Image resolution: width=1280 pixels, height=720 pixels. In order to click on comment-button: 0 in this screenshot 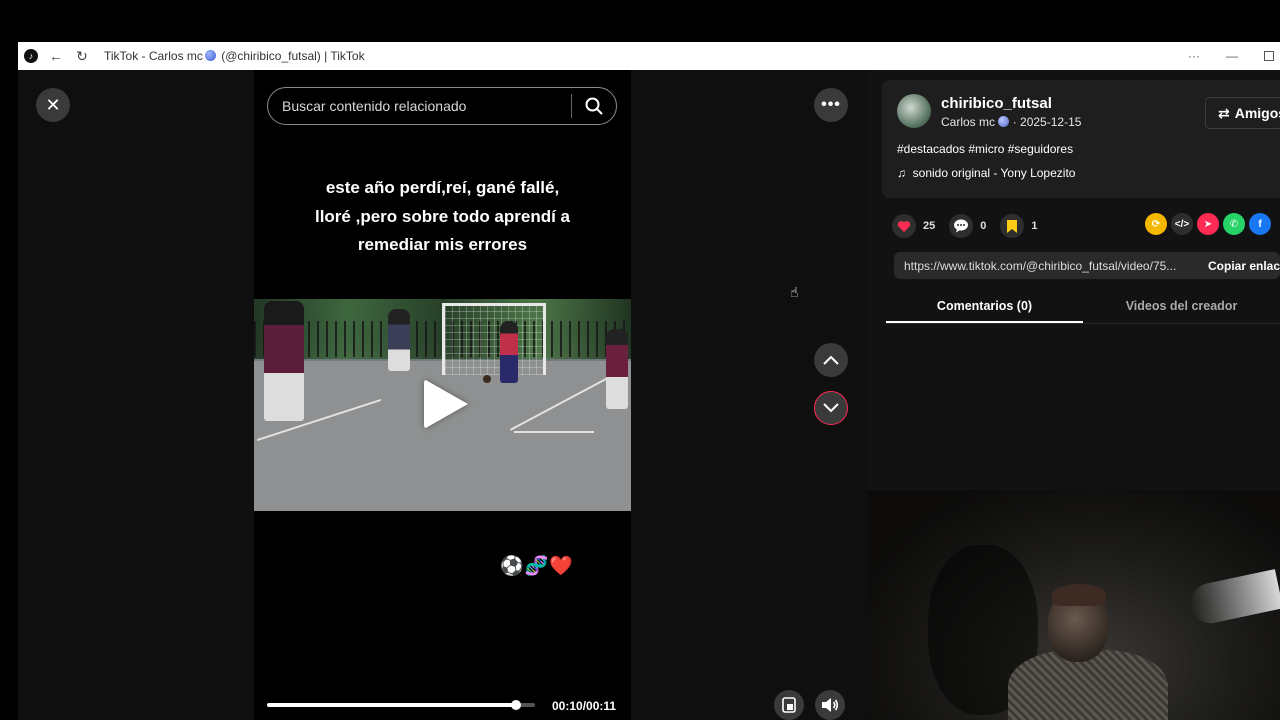, I will do `click(967, 226)`.